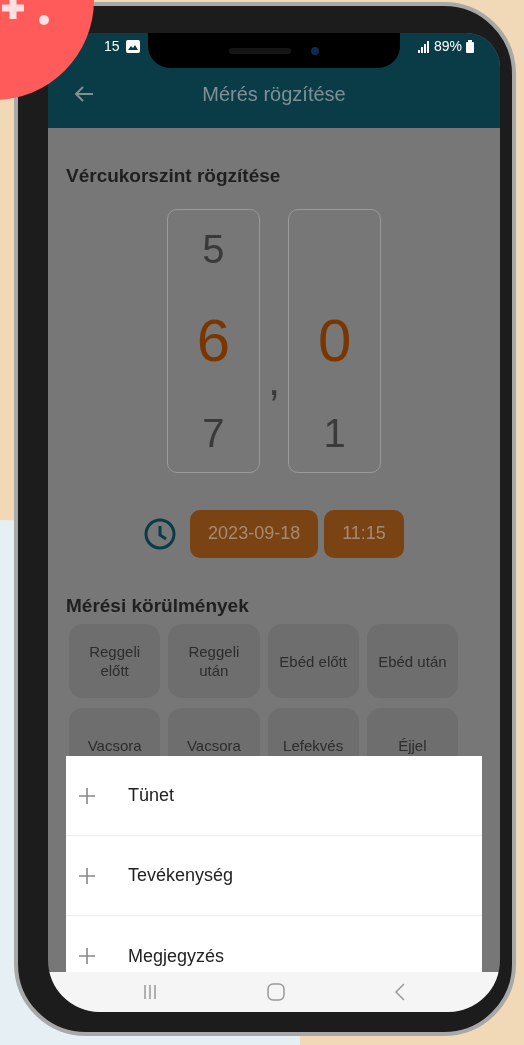 Image resolution: width=524 pixels, height=1045 pixels. What do you see at coordinates (213, 433) in the screenshot?
I see `picker-value: 7` at bounding box center [213, 433].